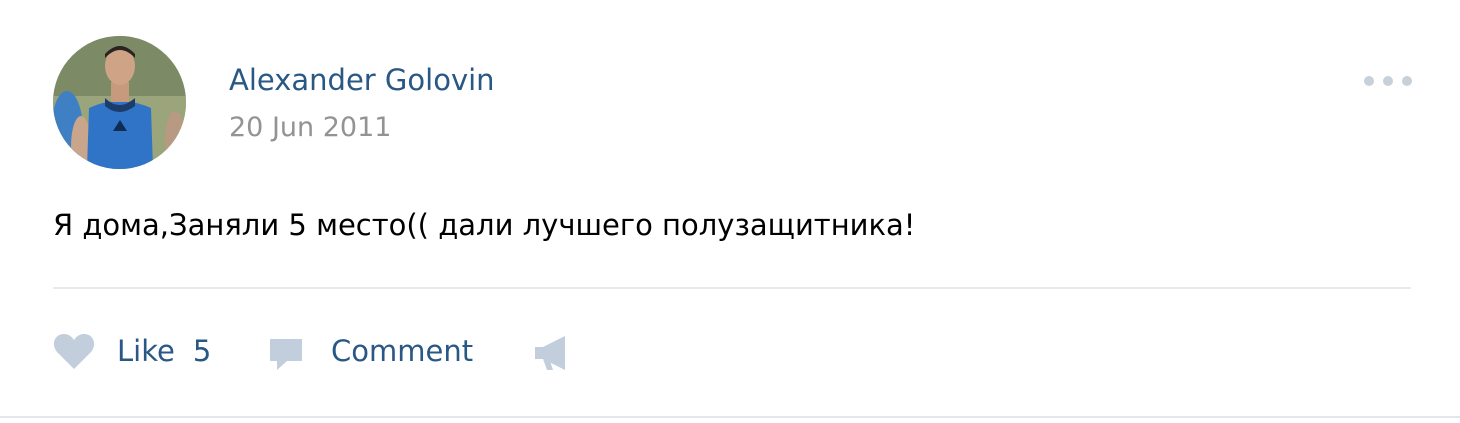 The width and height of the screenshot is (1460, 423). What do you see at coordinates (74, 351) in the screenshot?
I see `heart-icon` at bounding box center [74, 351].